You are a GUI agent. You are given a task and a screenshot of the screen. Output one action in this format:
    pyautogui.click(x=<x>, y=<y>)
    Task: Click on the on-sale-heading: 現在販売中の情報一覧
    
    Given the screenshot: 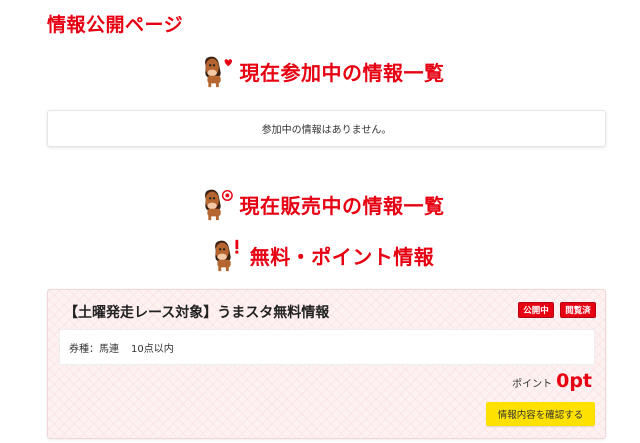 What is the action you would take?
    pyautogui.click(x=320, y=204)
    